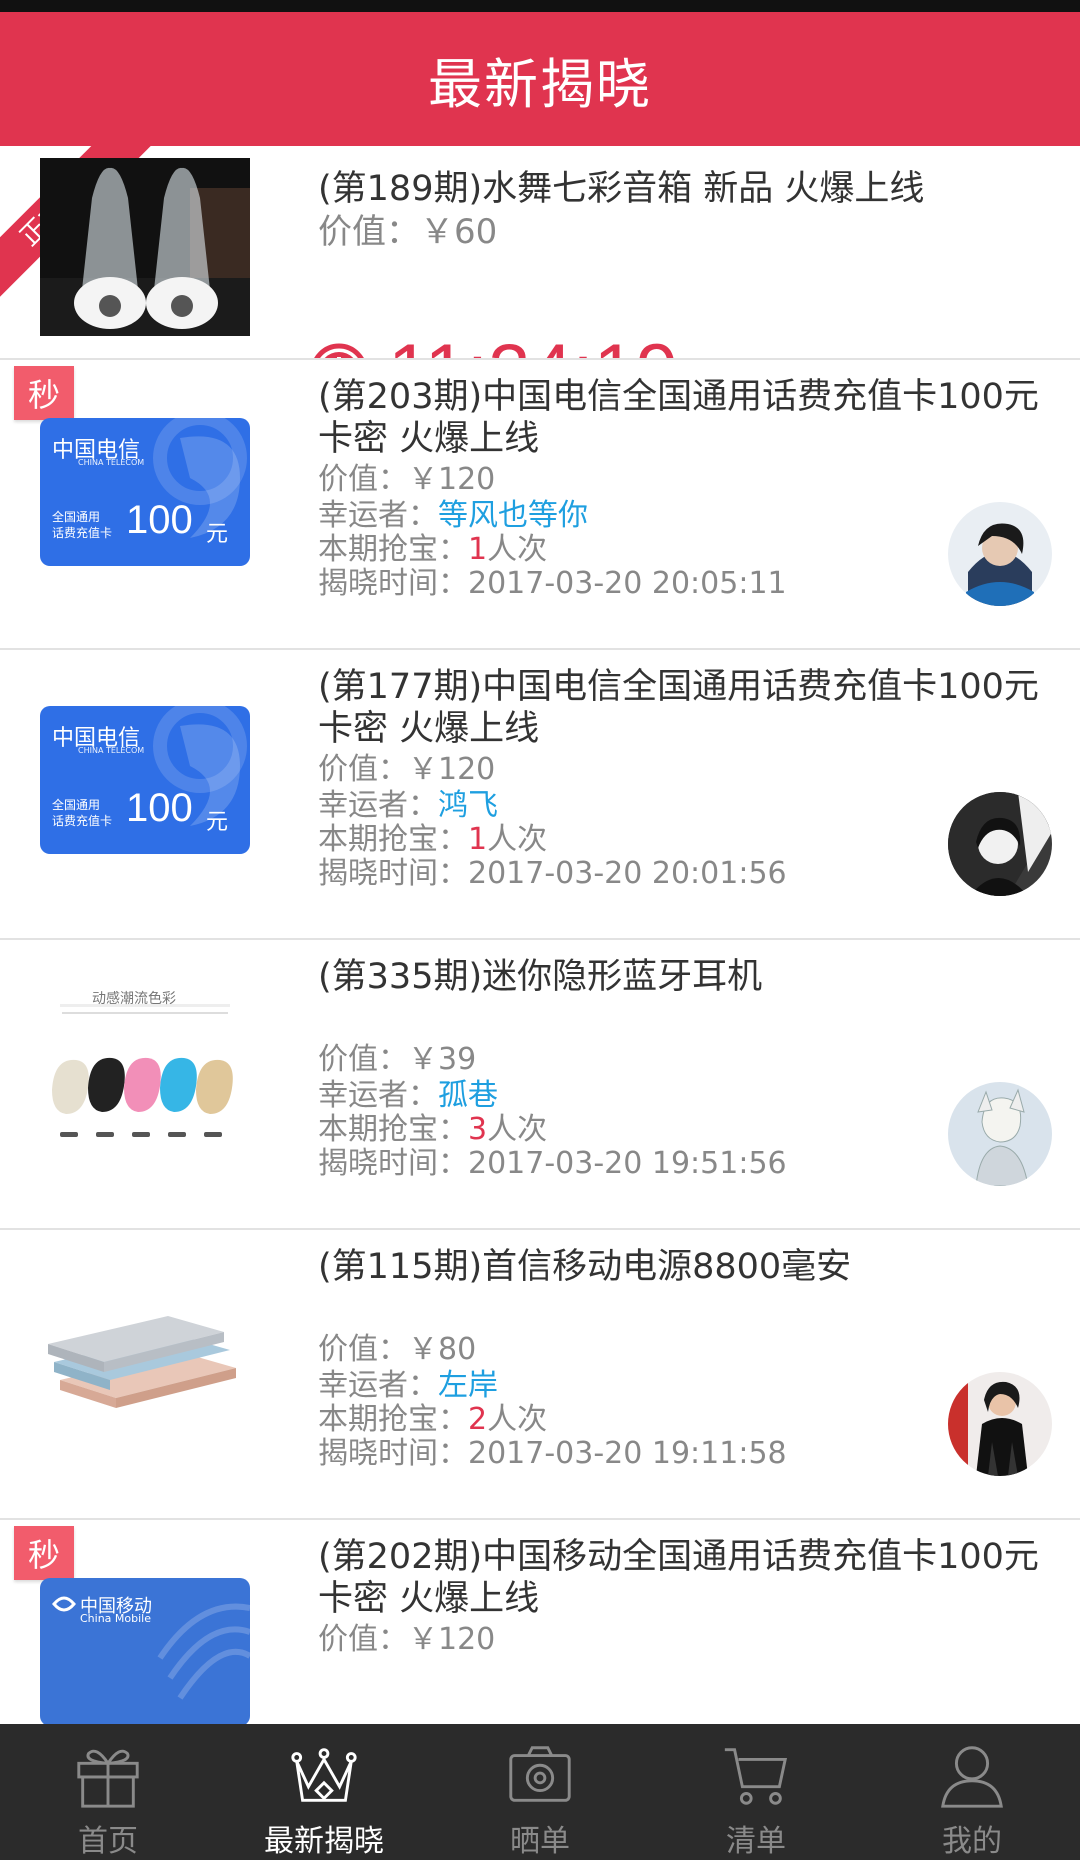  I want to click on countdown-time: 11:24:19, so click(533, 343).